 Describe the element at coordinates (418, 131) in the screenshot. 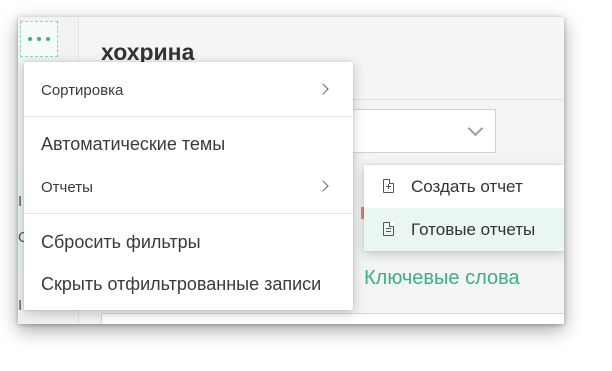

I see `filter-select` at that location.